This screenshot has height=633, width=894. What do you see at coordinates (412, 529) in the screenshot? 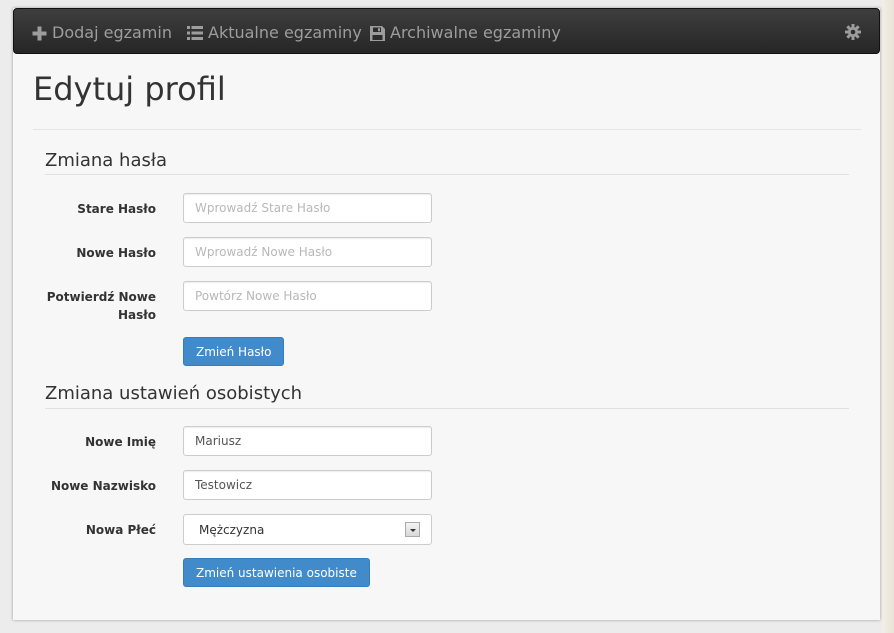
I see `chevron-down-icon` at bounding box center [412, 529].